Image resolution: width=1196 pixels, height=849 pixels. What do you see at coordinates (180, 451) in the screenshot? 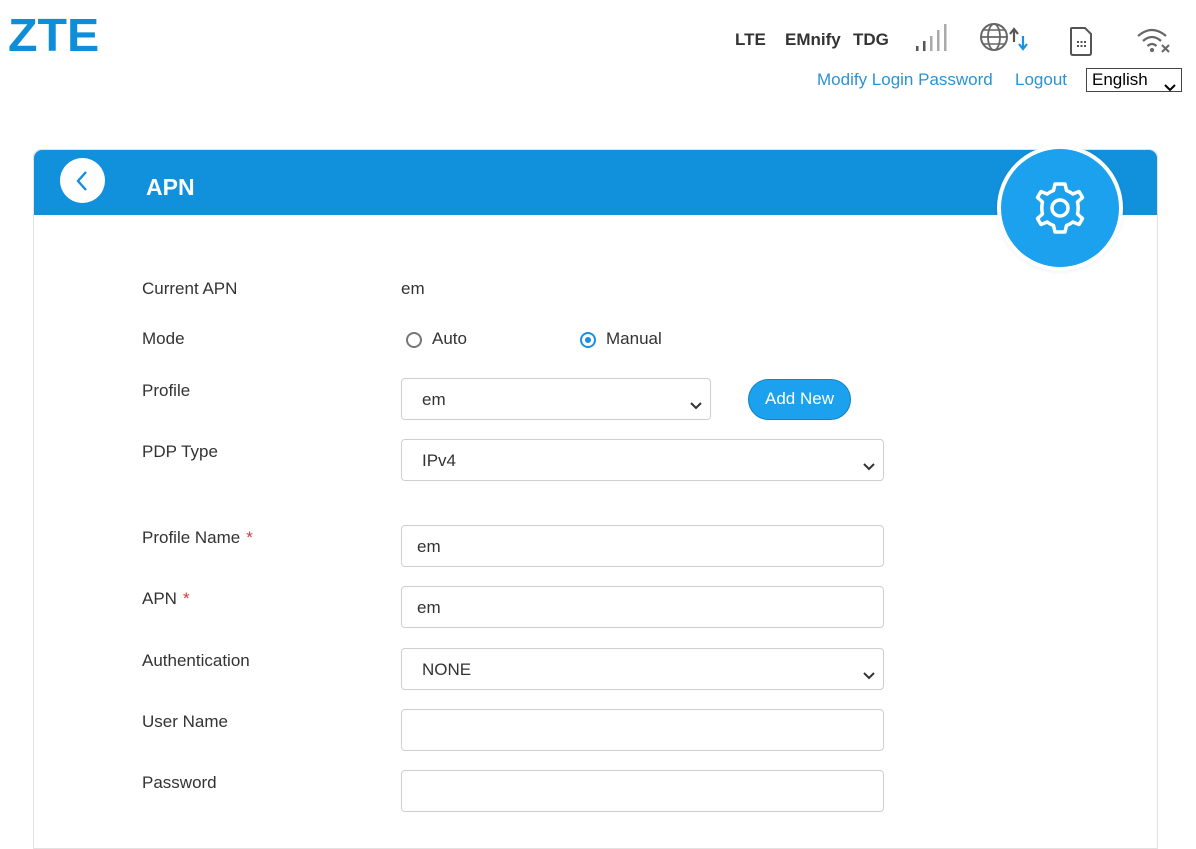
I see `pdp-type-label: PDP Type` at bounding box center [180, 451].